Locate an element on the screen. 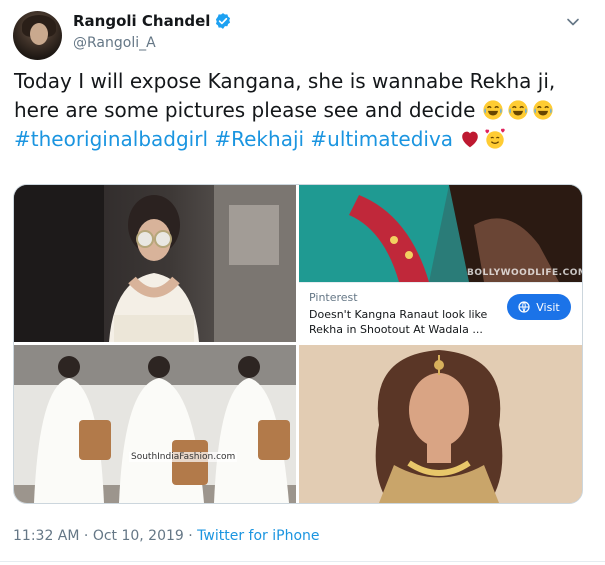 This screenshot has width=605, height=565. tweet-time: 11:32 AM is located at coordinates (46, 536).